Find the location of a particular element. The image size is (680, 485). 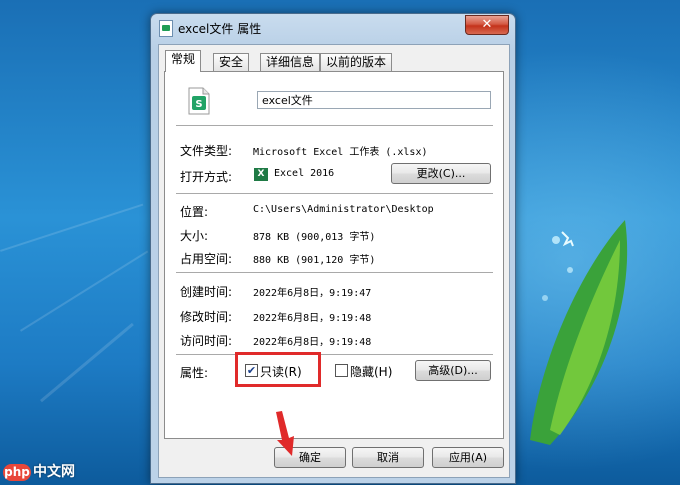

close-button: ✕ is located at coordinates (487, 25).